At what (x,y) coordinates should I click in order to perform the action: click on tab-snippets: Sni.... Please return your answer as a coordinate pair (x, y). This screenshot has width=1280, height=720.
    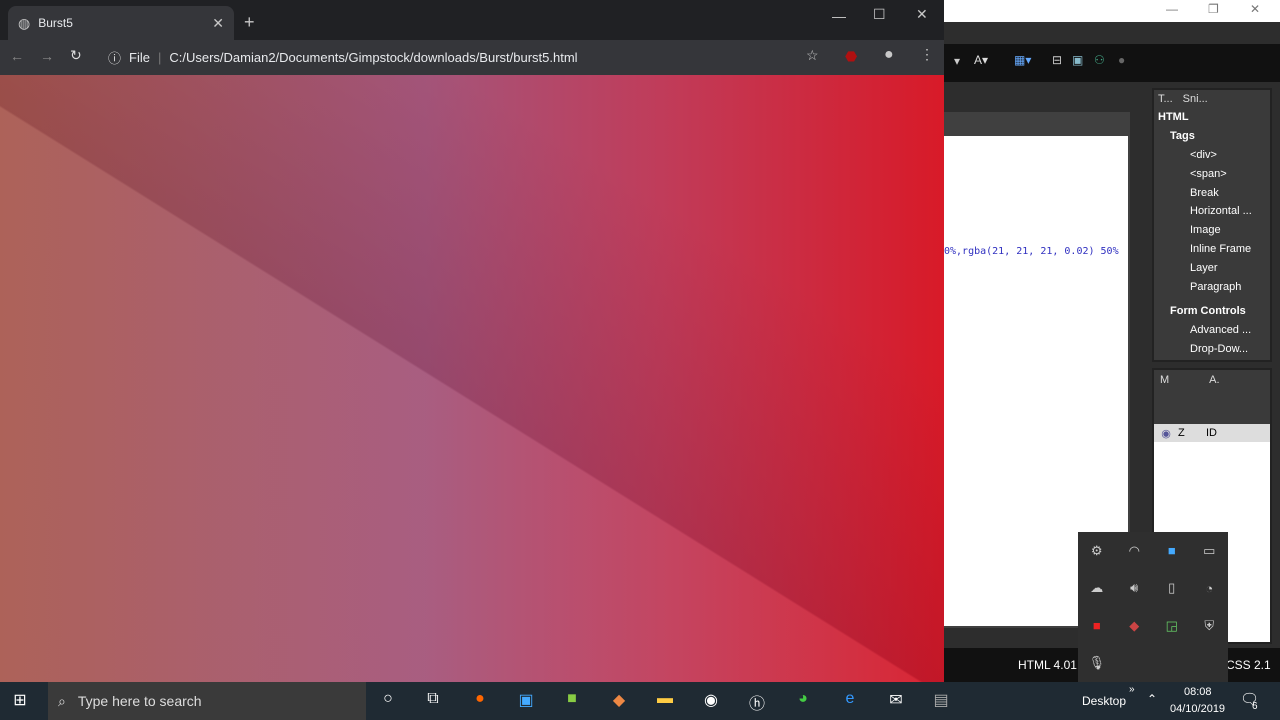
    Looking at the image, I should click on (1195, 99).